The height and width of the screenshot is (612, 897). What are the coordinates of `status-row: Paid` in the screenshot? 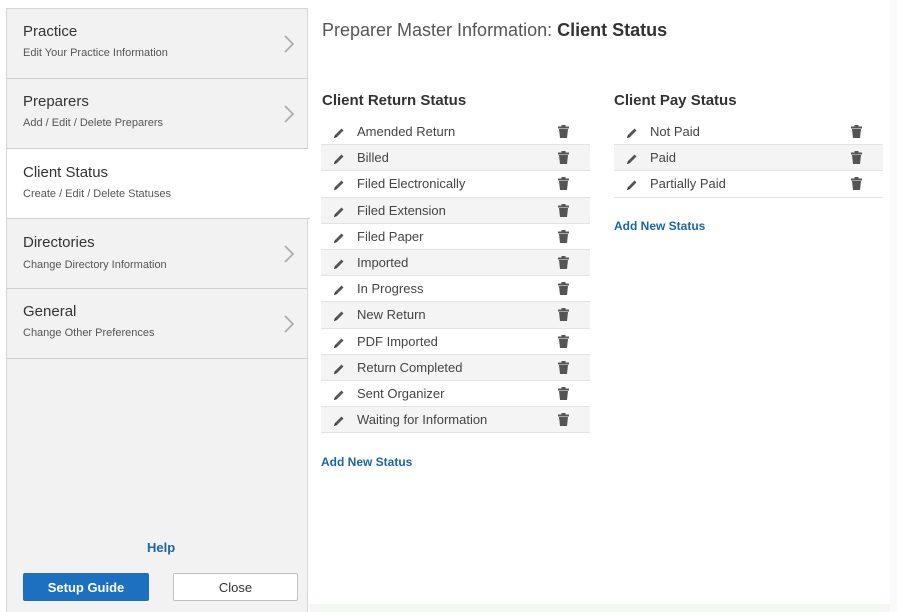 It's located at (748, 158).